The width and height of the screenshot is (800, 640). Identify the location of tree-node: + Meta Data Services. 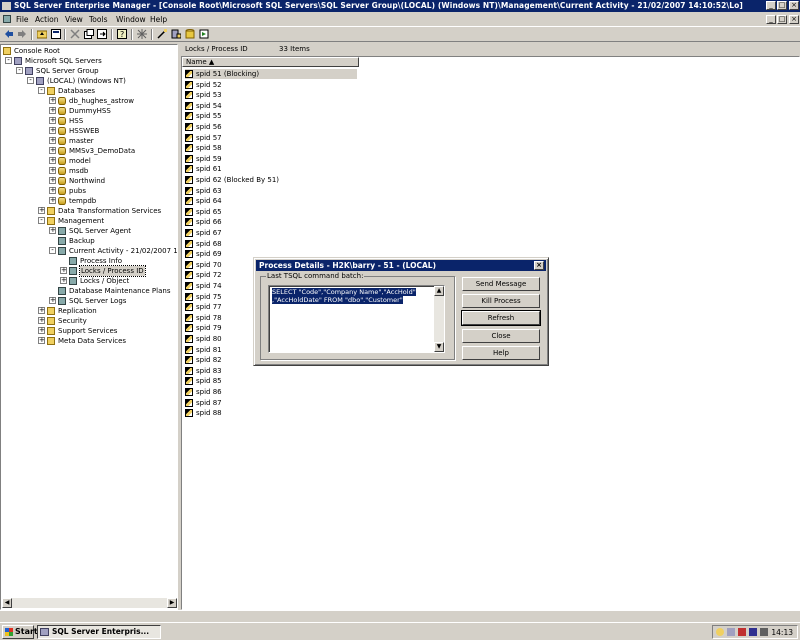
(89, 341).